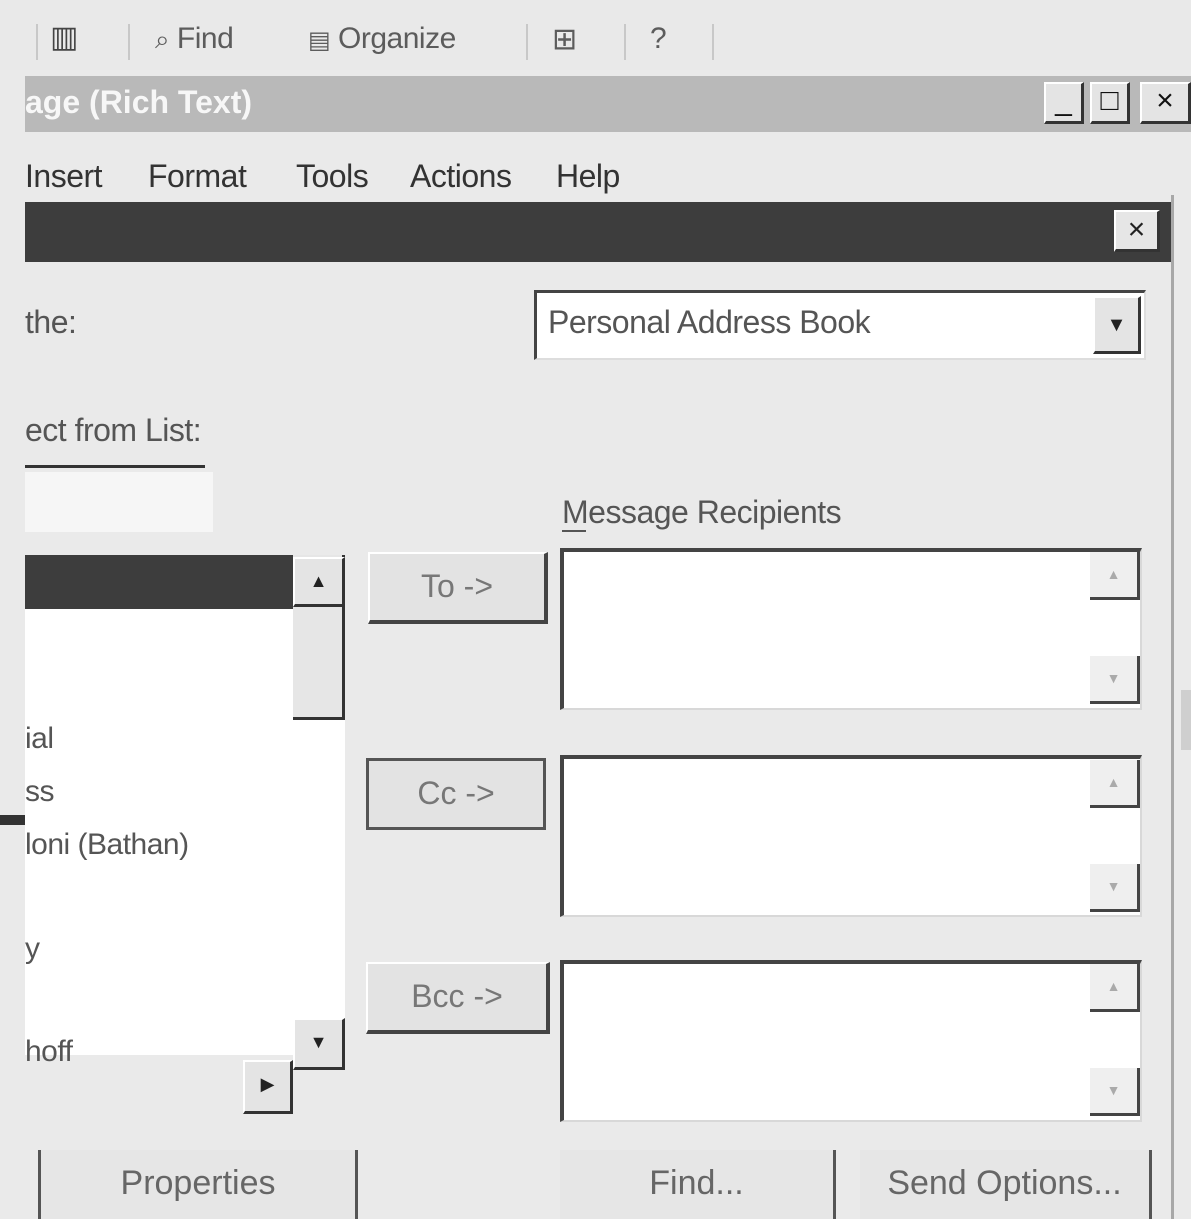 The image size is (1191, 1219). I want to click on list-item: loni (Bathan), so click(107, 845).